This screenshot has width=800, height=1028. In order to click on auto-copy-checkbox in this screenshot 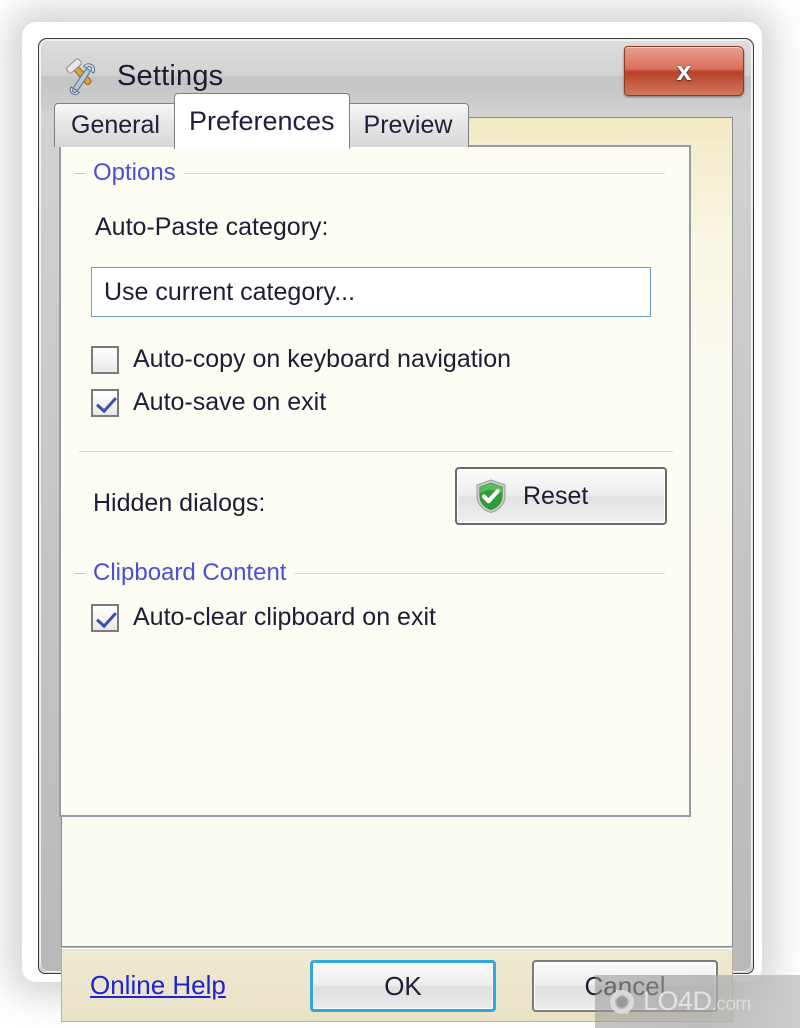, I will do `click(105, 359)`.